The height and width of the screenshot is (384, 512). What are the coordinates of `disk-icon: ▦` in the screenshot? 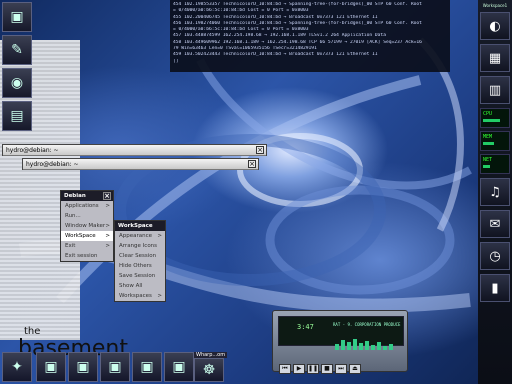 It's located at (495, 58).